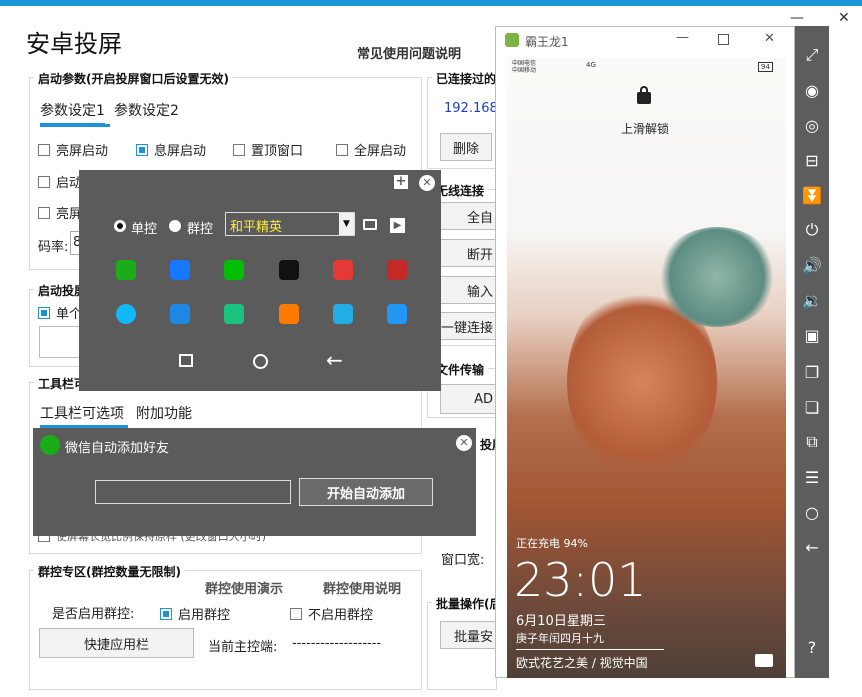  What do you see at coordinates (561, 621) in the screenshot?
I see `lock-date: 6月10日星期三` at bounding box center [561, 621].